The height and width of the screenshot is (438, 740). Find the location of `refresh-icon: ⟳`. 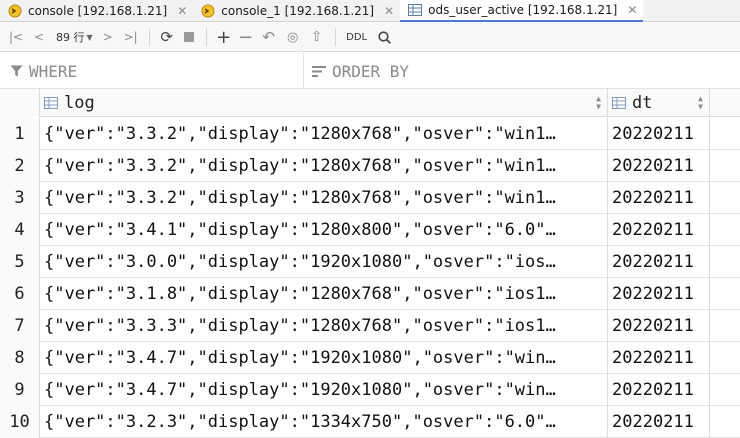

refresh-icon: ⟳ is located at coordinates (167, 37).